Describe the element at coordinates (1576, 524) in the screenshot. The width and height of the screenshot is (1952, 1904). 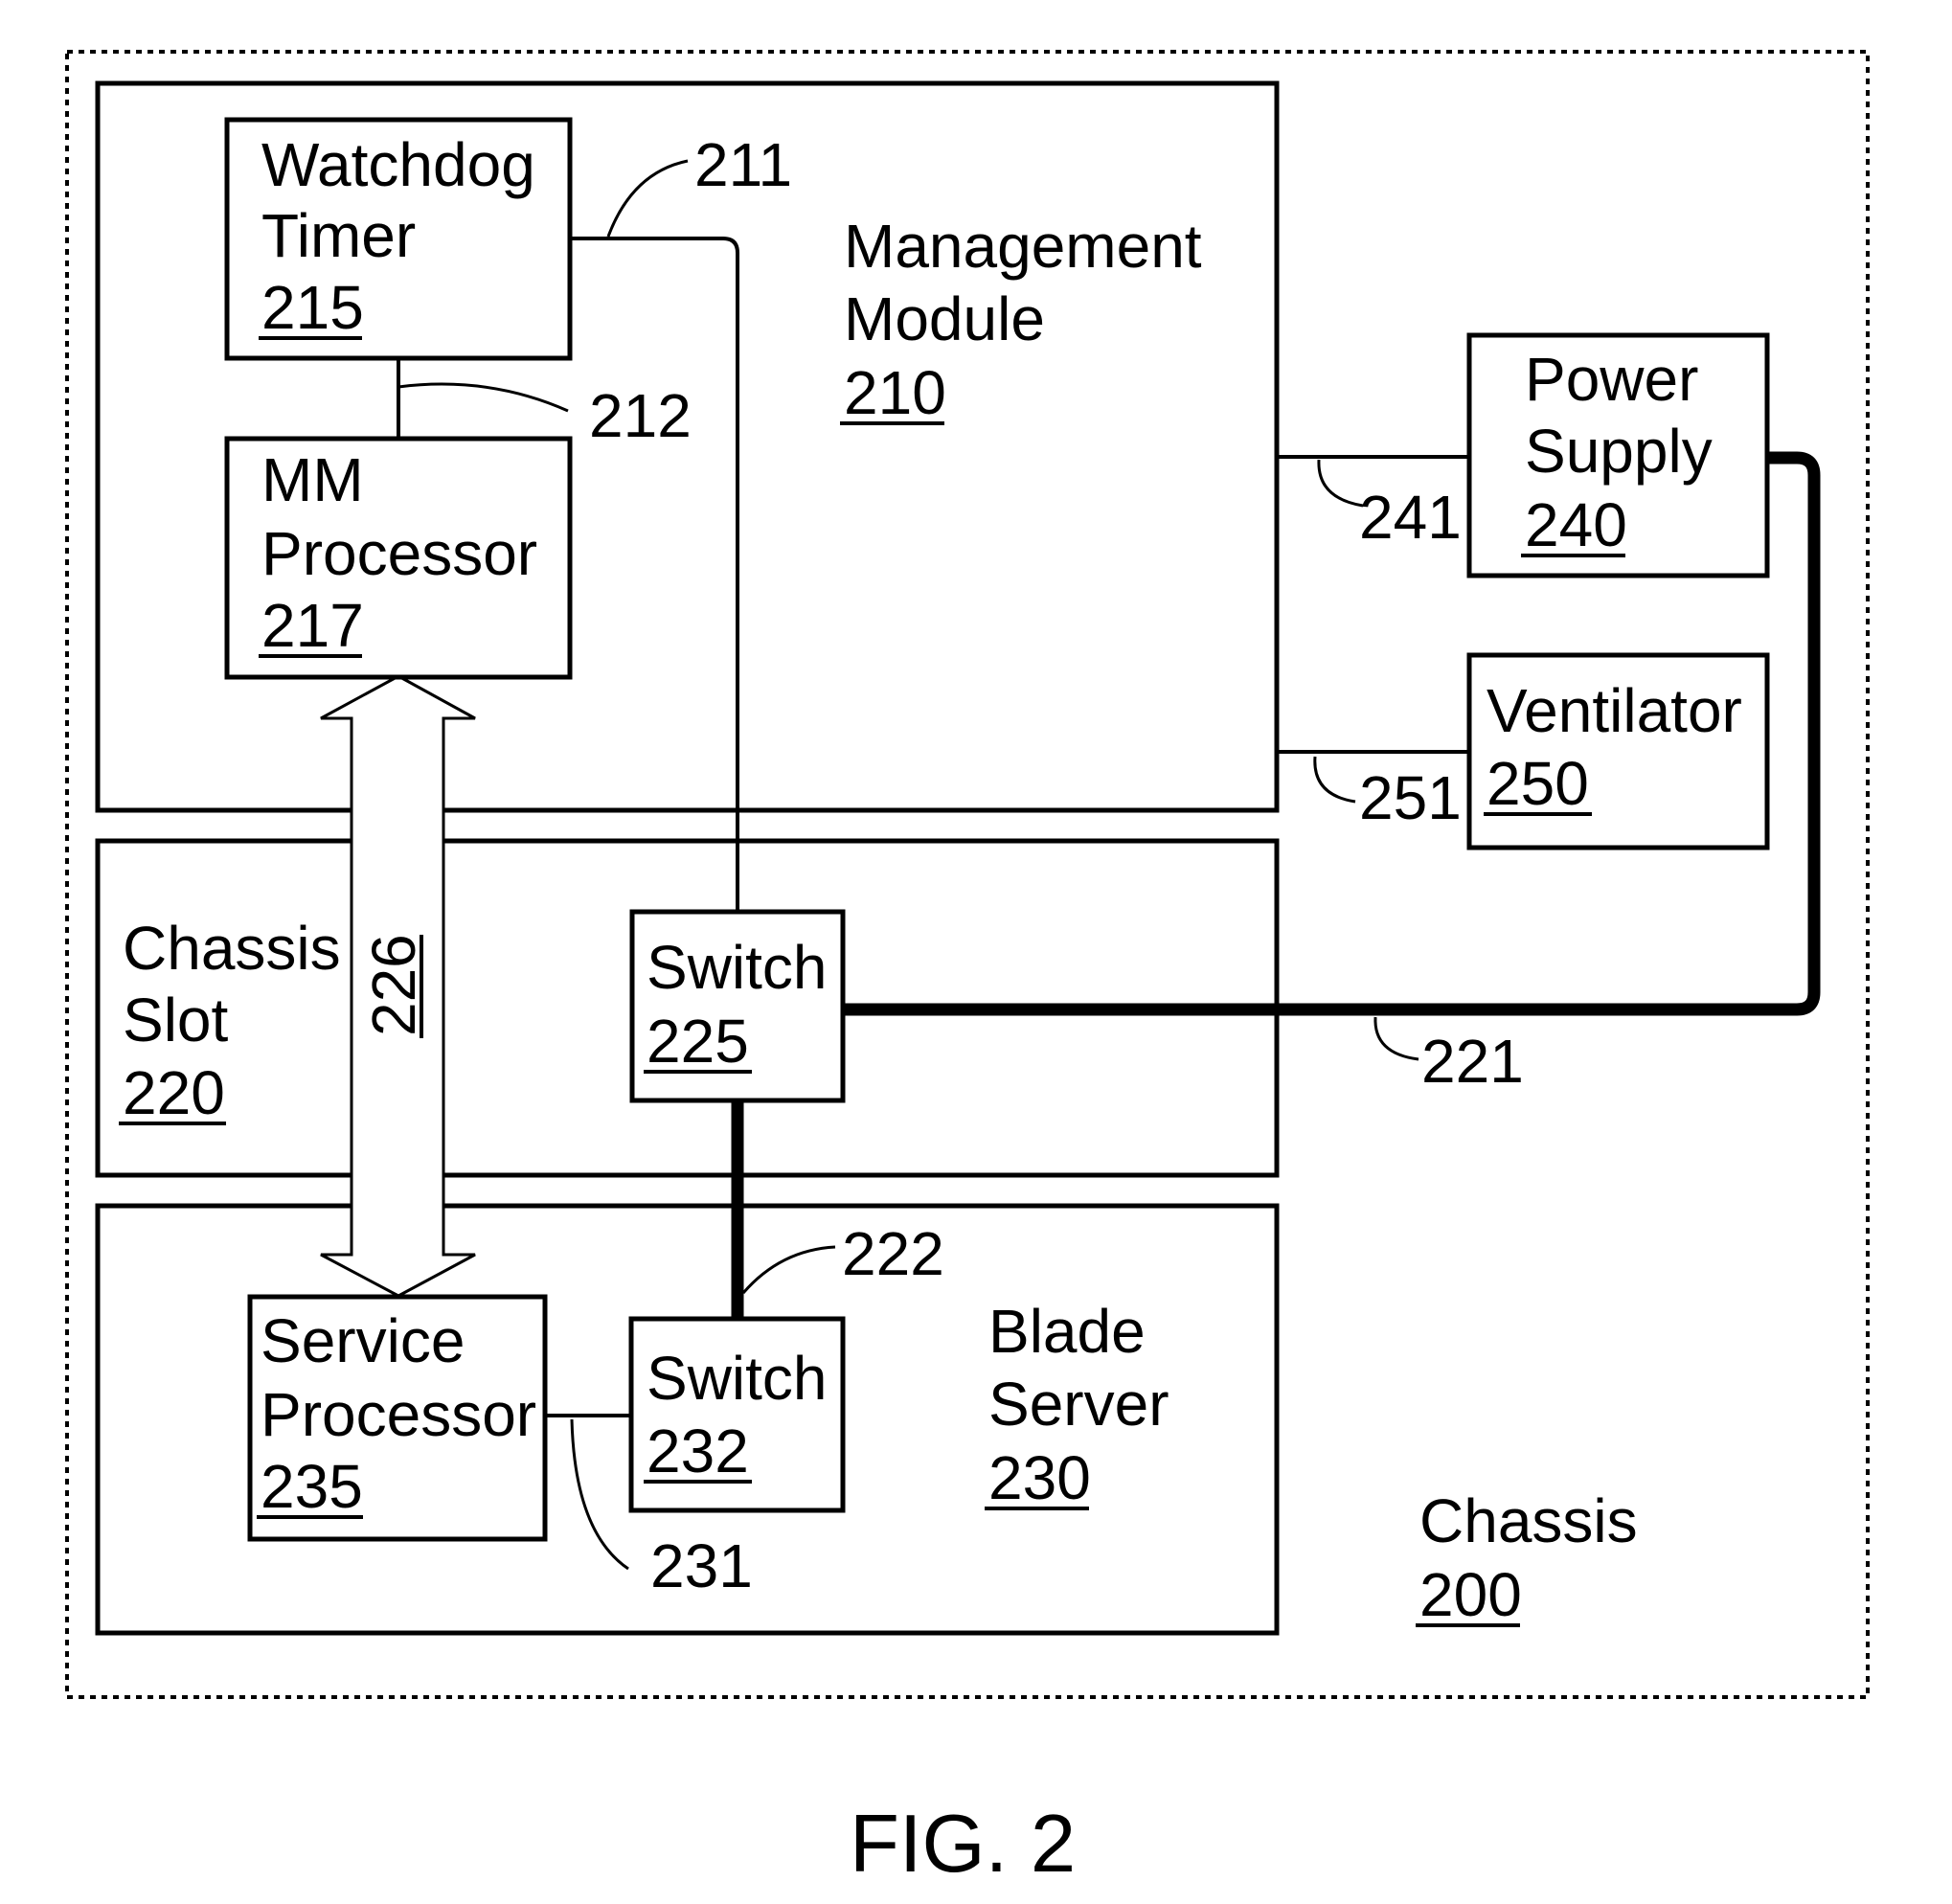
I see `power-supply-ref: 240` at that location.